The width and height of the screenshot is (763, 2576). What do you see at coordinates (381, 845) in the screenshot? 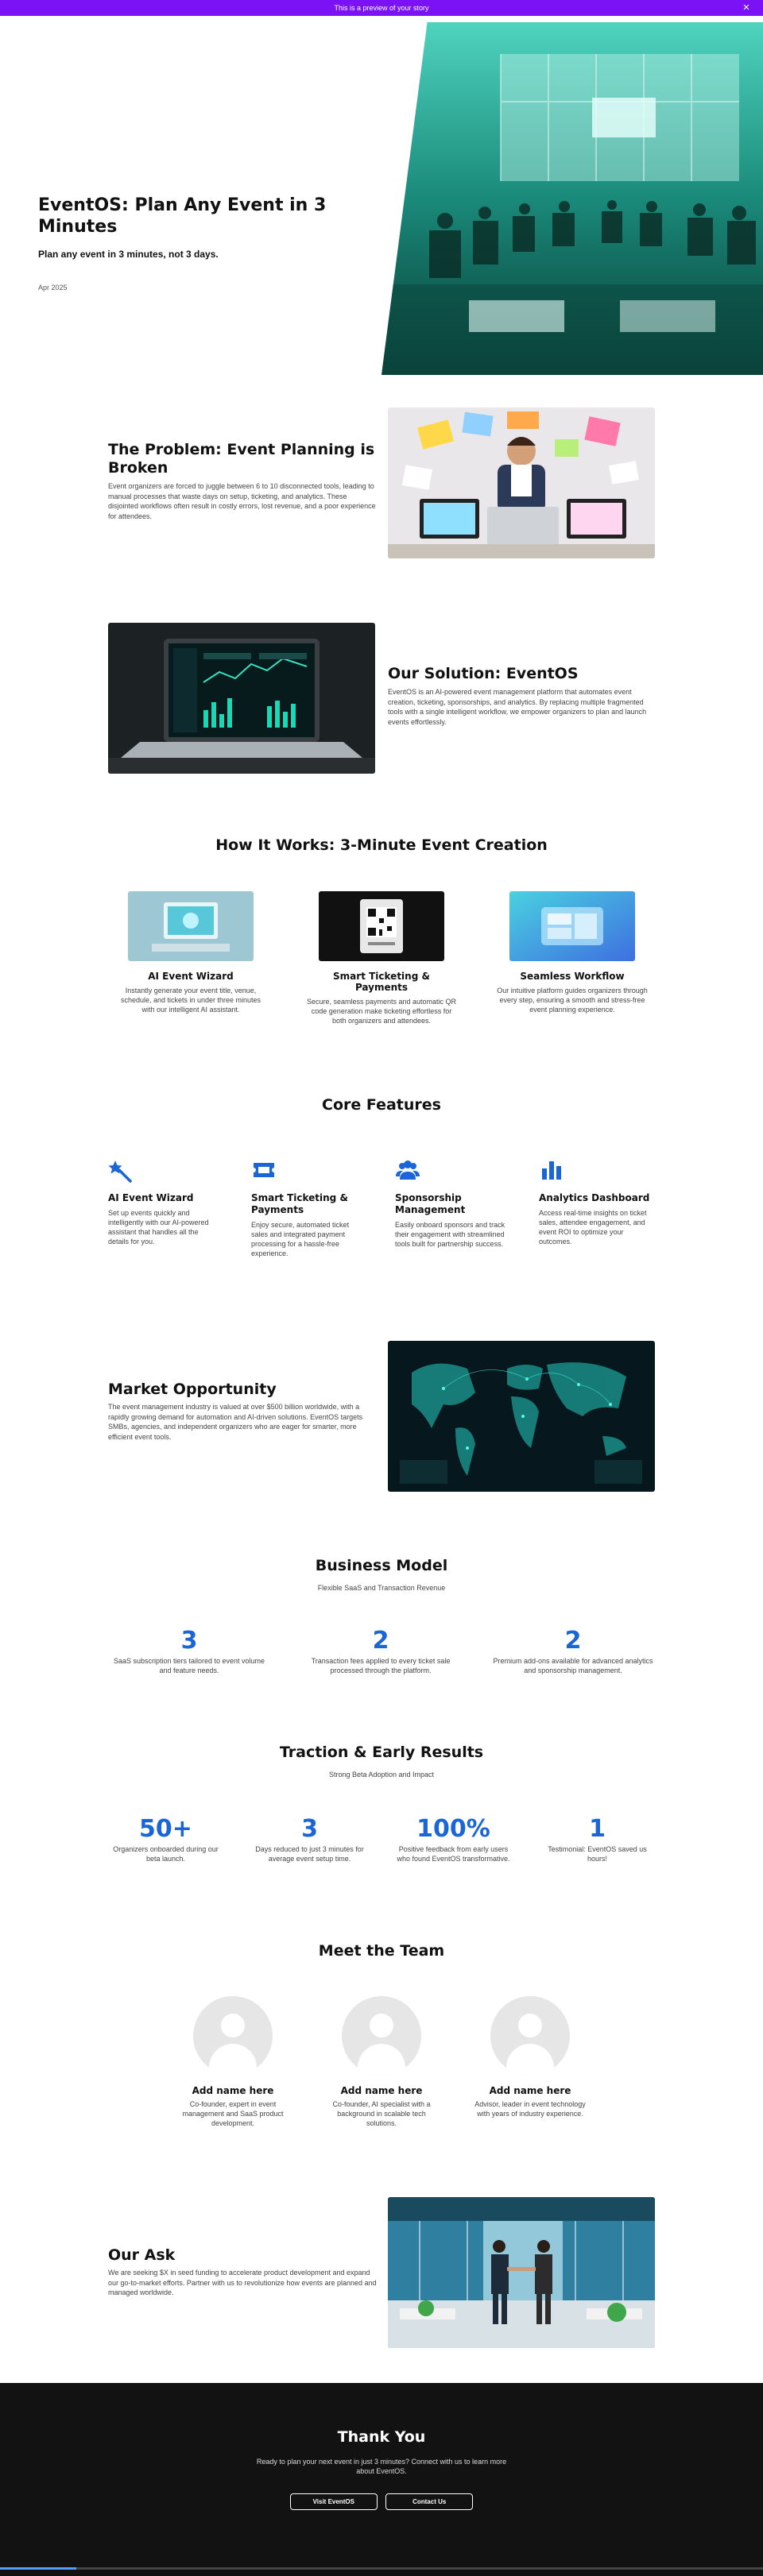
I see `how-title: How It Works: 3-Minute Event Creation` at bounding box center [381, 845].